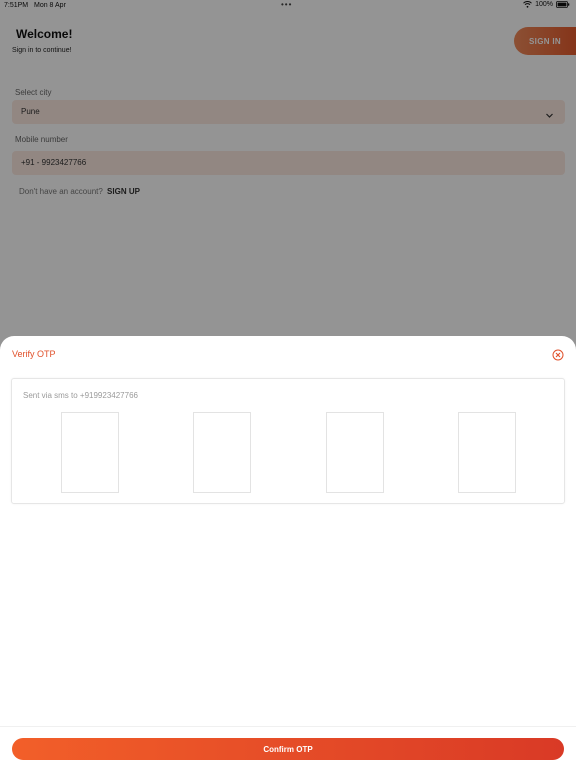 The height and width of the screenshot is (768, 576). What do you see at coordinates (558, 354) in the screenshot?
I see `close-icon` at bounding box center [558, 354].